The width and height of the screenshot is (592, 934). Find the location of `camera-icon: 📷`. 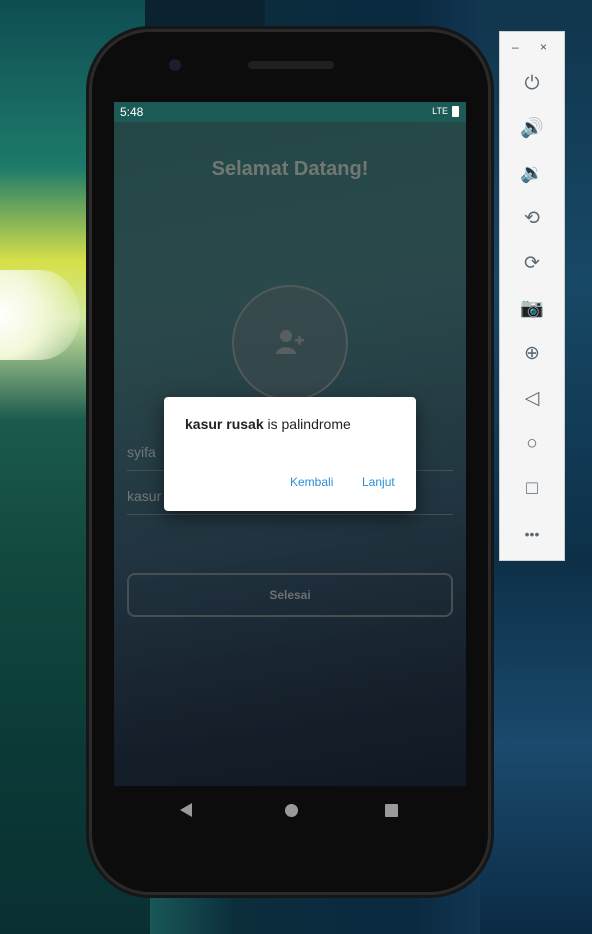

camera-icon: 📷 is located at coordinates (532, 309).